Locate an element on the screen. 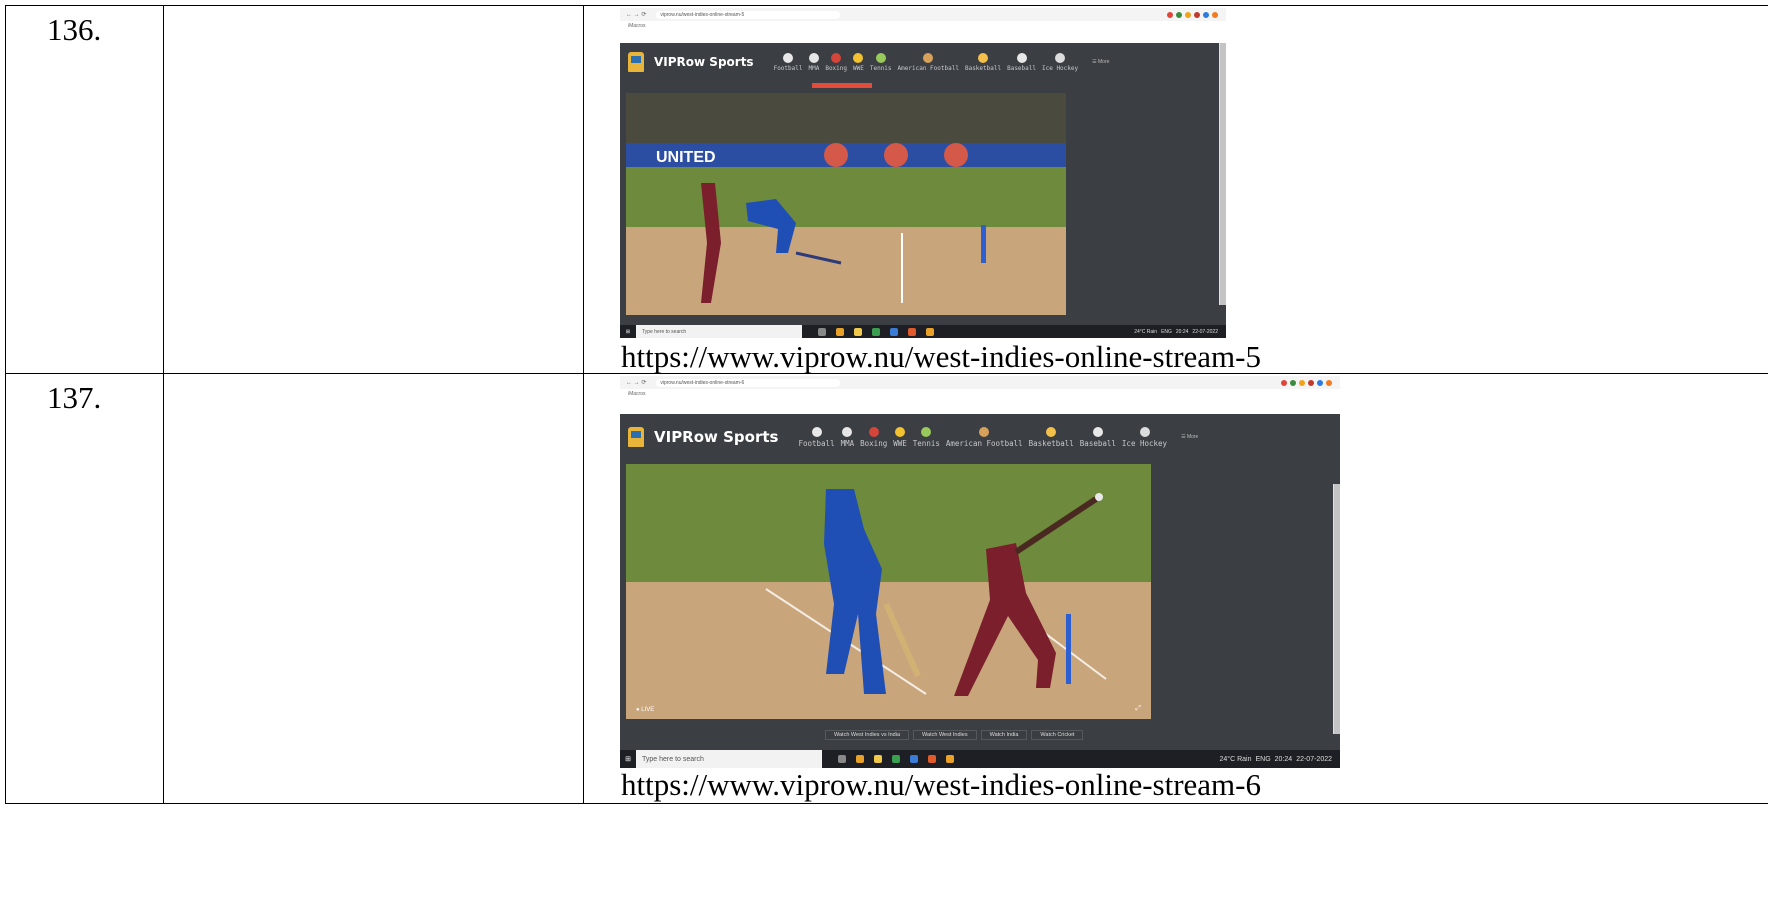 This screenshot has height=906, width=1768. nav-label: Basketball is located at coordinates (983, 68).